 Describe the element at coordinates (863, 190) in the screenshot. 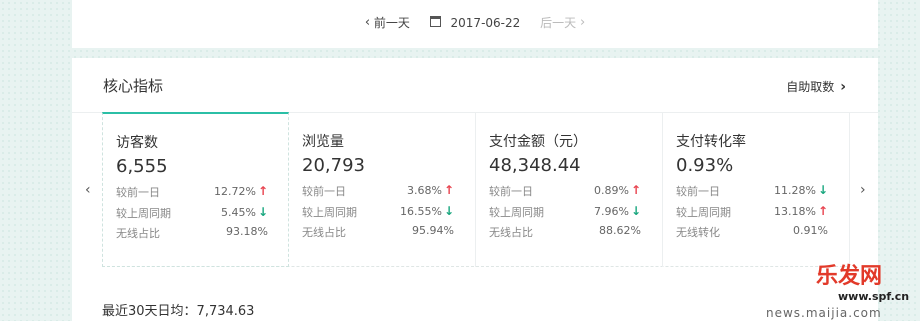

I see `carousel-next-icon: ›` at that location.